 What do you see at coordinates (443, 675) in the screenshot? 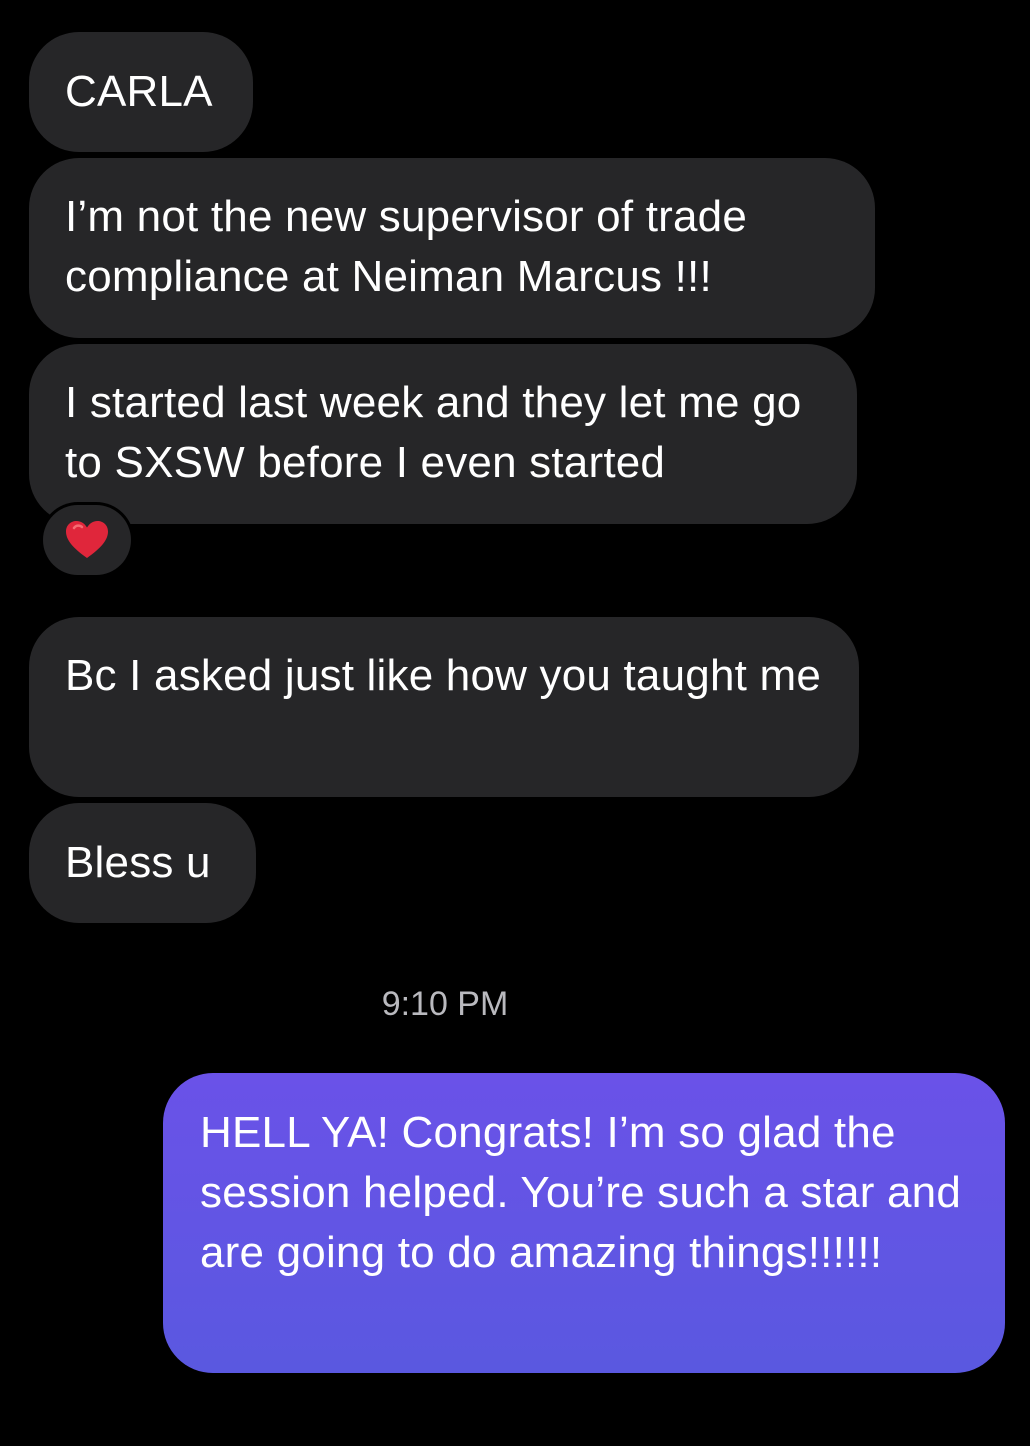
I see `message-text: Bc I asked just like how you taught me` at bounding box center [443, 675].